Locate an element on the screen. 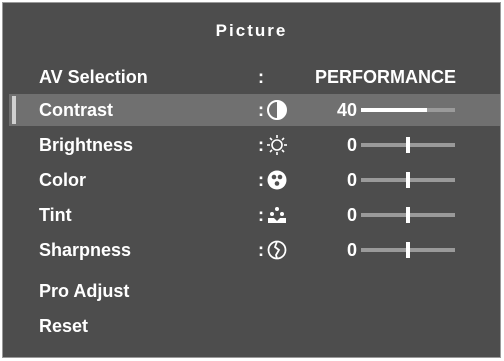  selection-marker is located at coordinates (14, 110).